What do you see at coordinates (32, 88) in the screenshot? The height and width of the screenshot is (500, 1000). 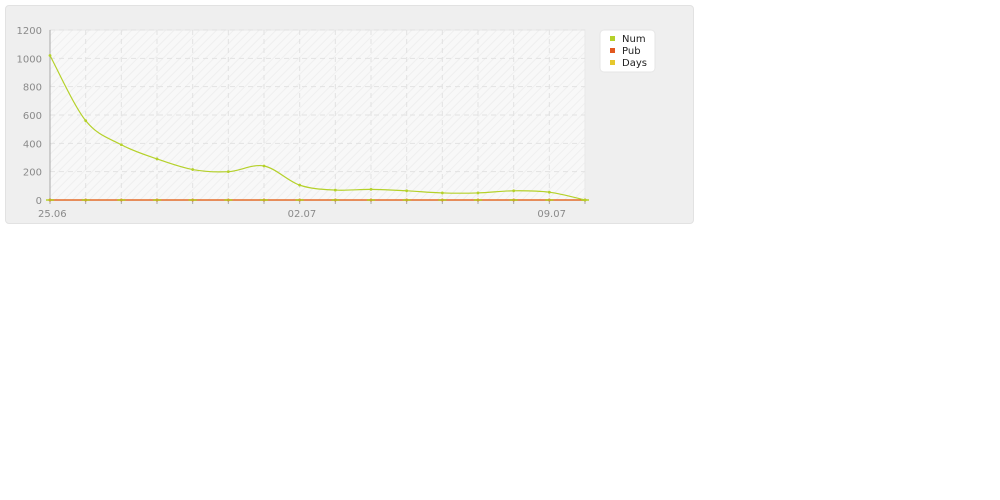 I see `y-tick-label: 800` at bounding box center [32, 88].